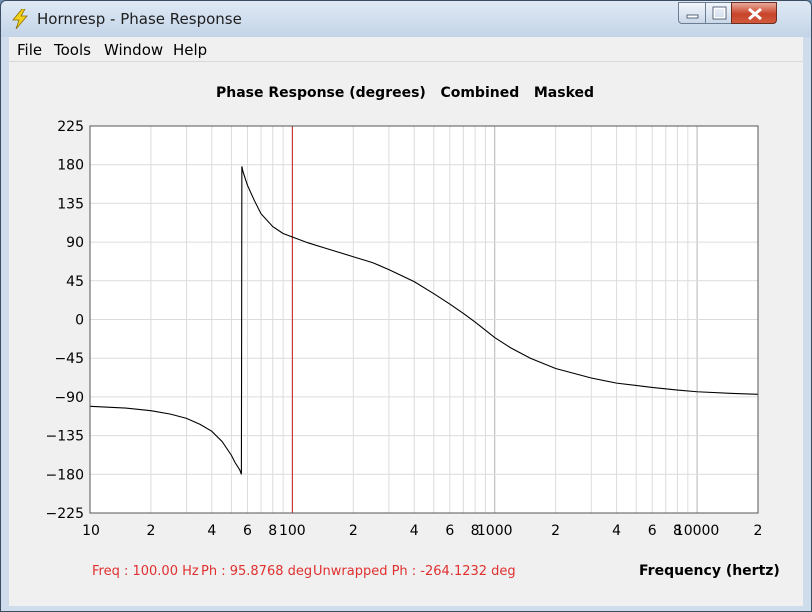 This screenshot has height=612, width=812. I want to click on y-tick-label: −135, so click(65, 437).